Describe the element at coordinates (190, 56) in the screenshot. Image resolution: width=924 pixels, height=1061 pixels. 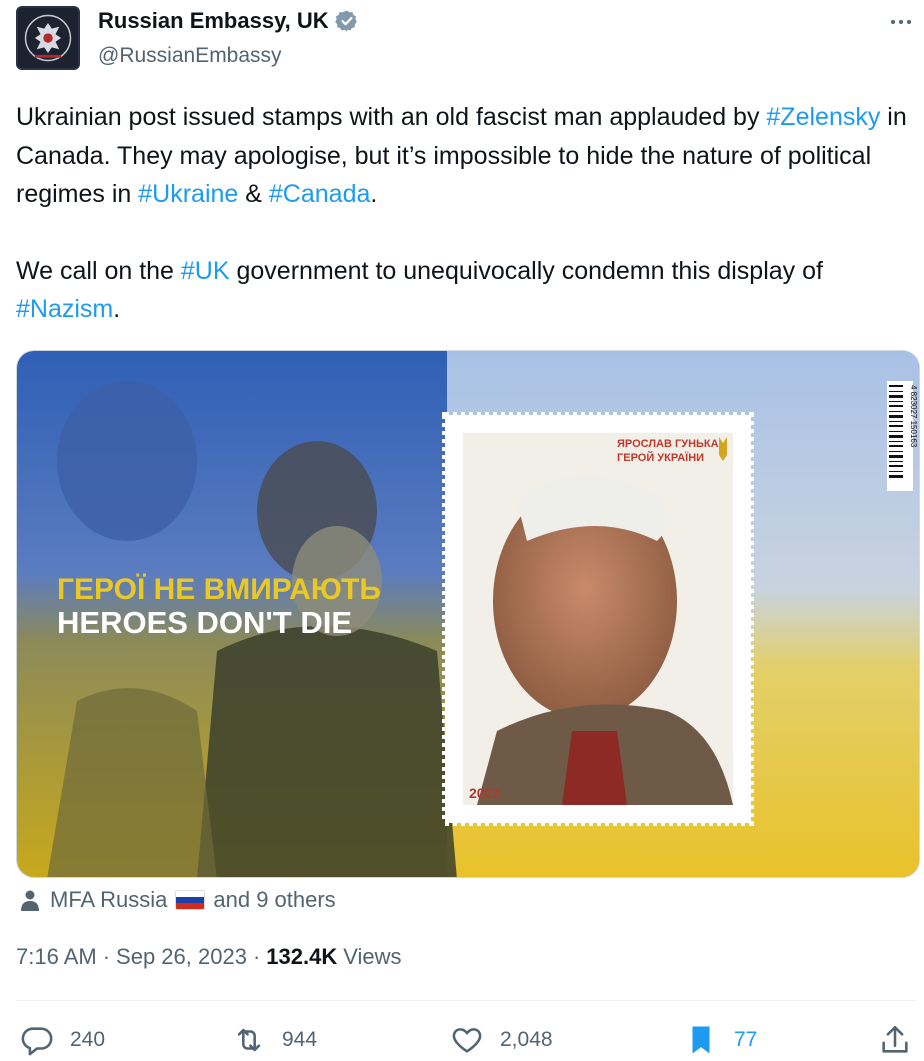
I see `author-handle: @RussianEmbassy` at that location.